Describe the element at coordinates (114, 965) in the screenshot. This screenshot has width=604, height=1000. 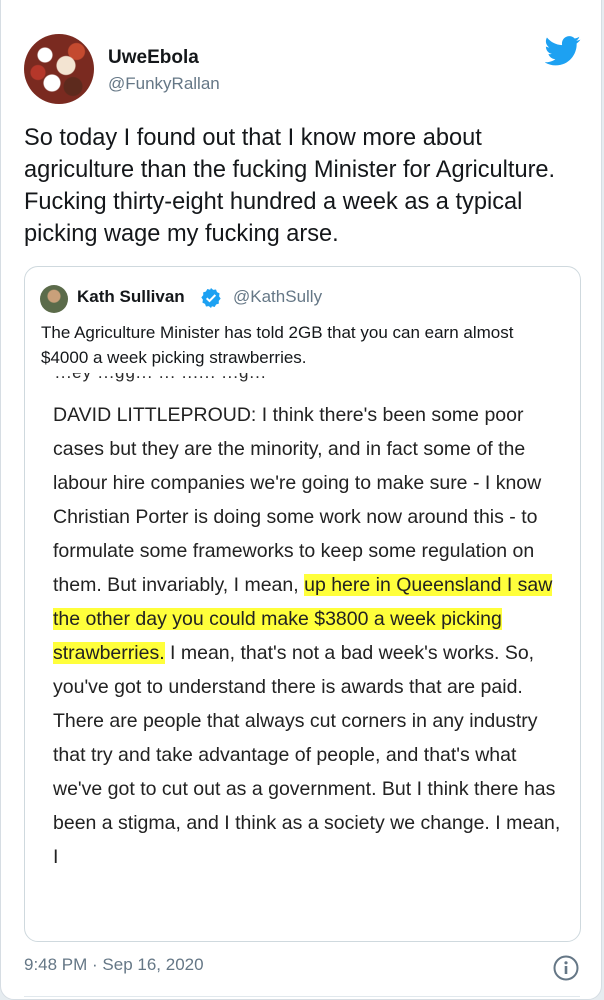
I see `tweet-timestamp: 9:48 PM · Sep 16, 2020` at that location.